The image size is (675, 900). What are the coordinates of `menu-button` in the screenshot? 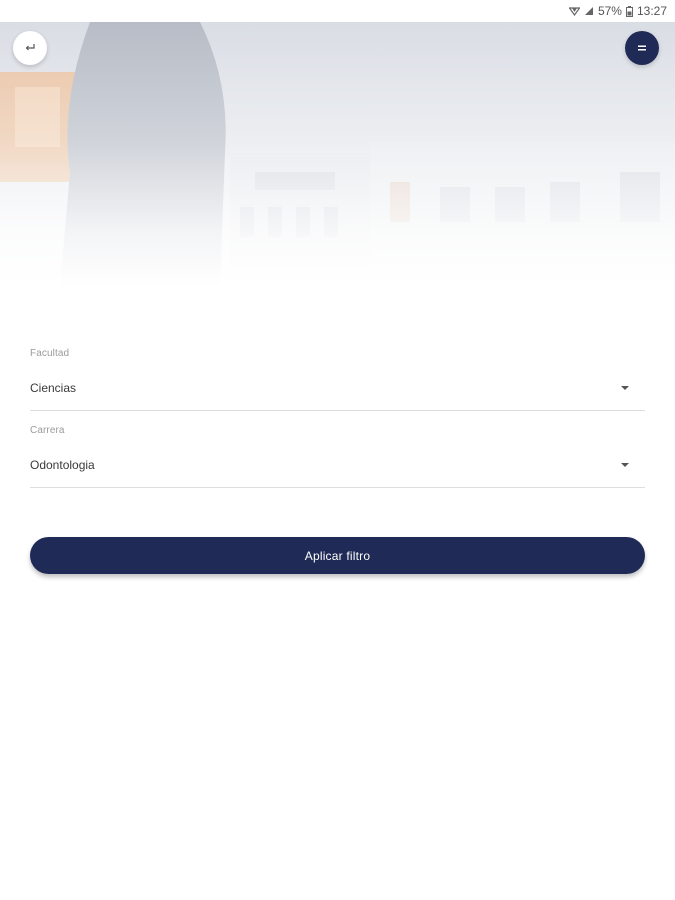 It's located at (642, 48).